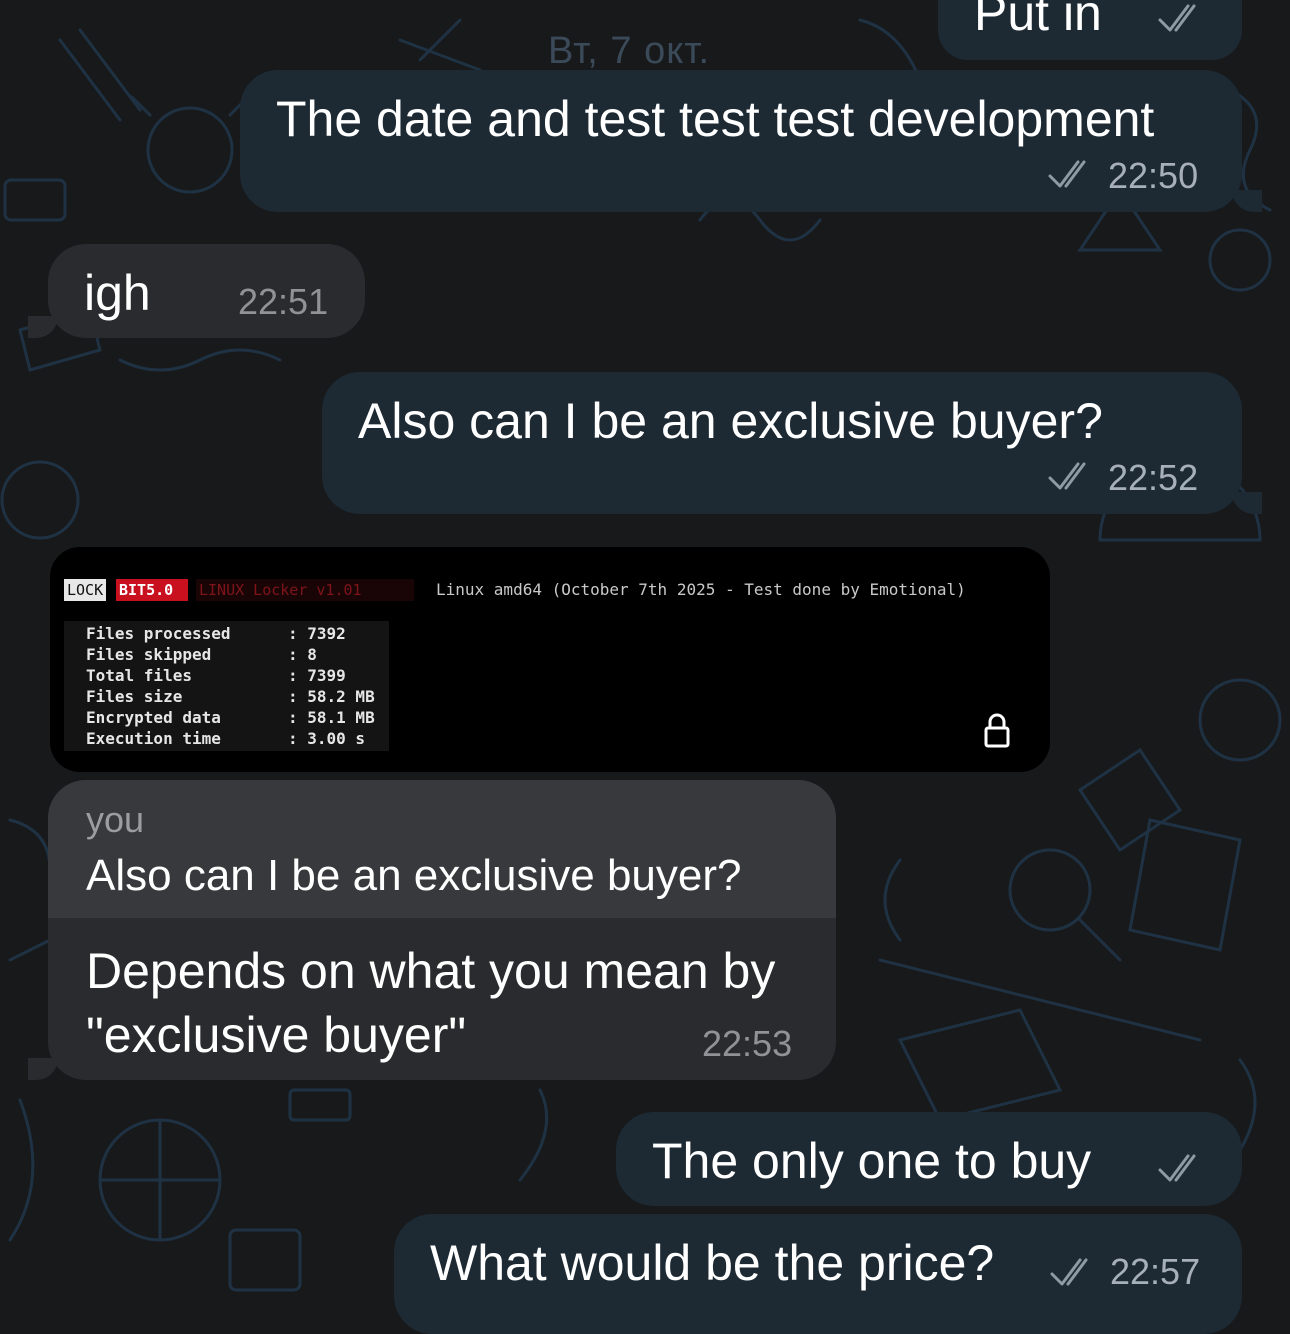 This screenshot has height=1334, width=1290. I want to click on stat-value: : 58.1 MB, so click(331, 717).